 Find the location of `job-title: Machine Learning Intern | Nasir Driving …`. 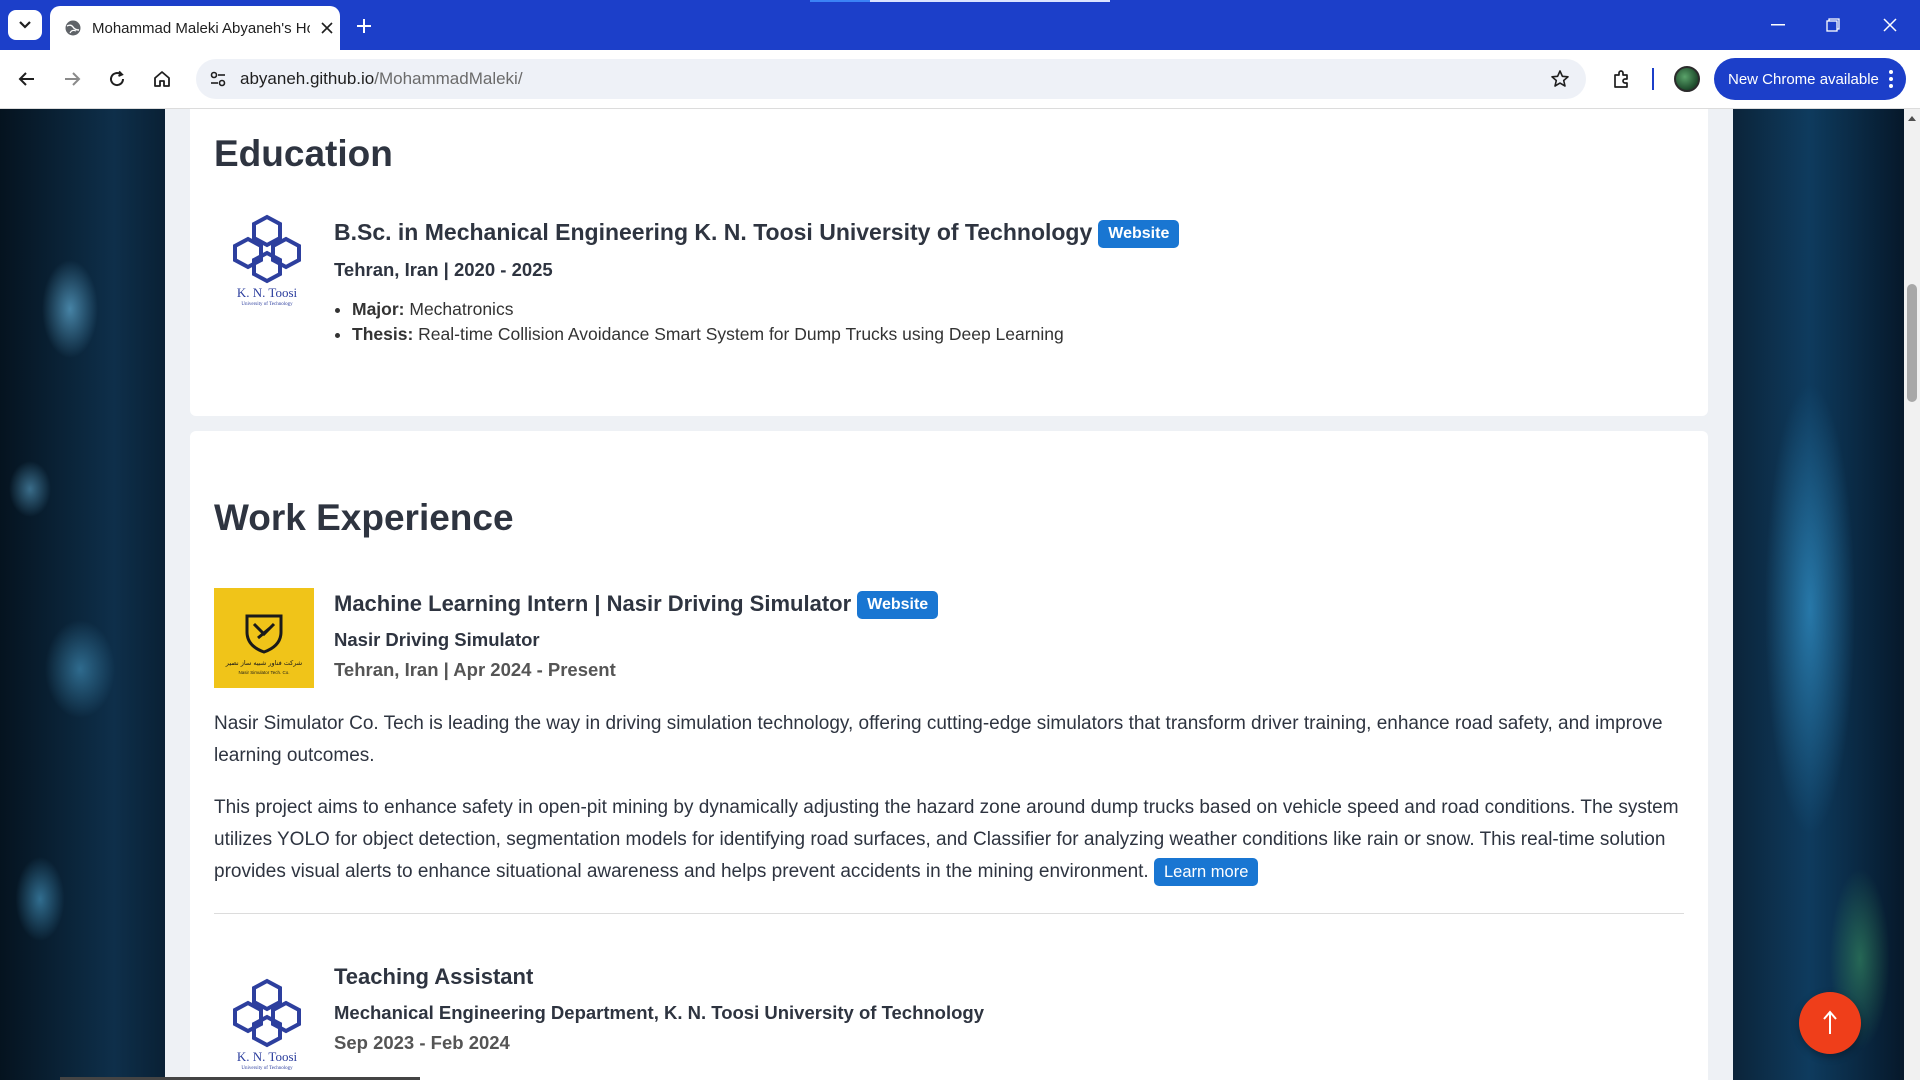

job-title: Machine Learning Intern | Nasir Driving … is located at coordinates (593, 603).